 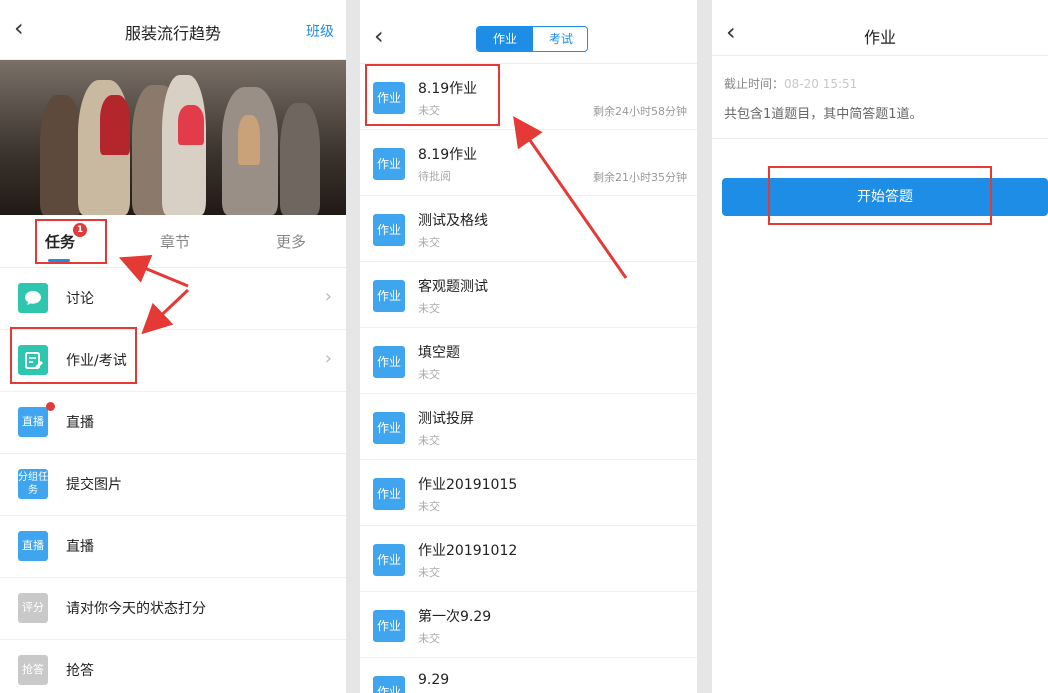 What do you see at coordinates (80, 671) in the screenshot?
I see `list-item-label: 抢答` at bounding box center [80, 671].